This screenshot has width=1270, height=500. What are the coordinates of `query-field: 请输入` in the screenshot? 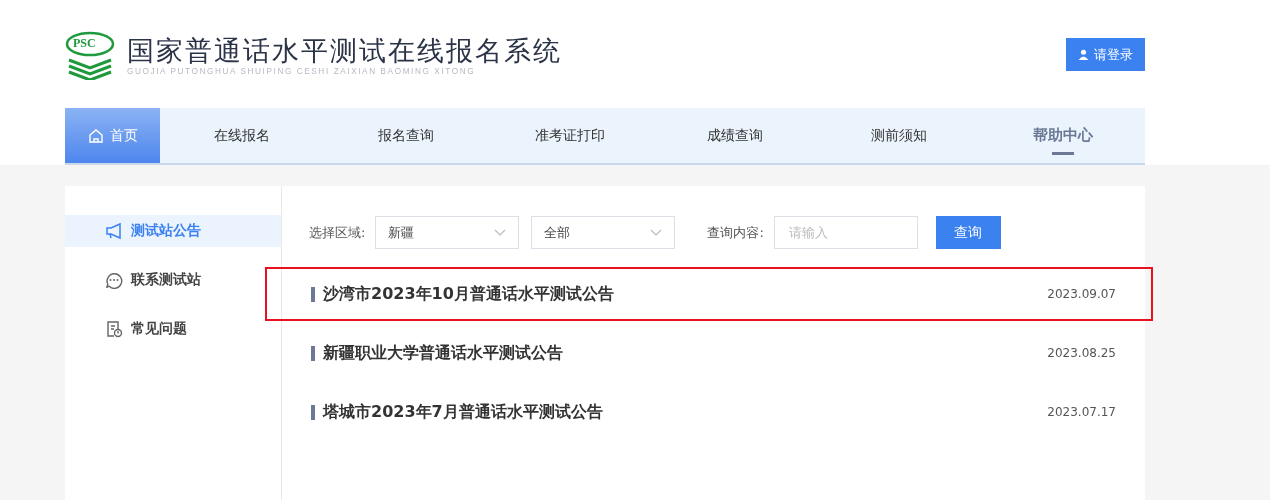 It's located at (845, 232).